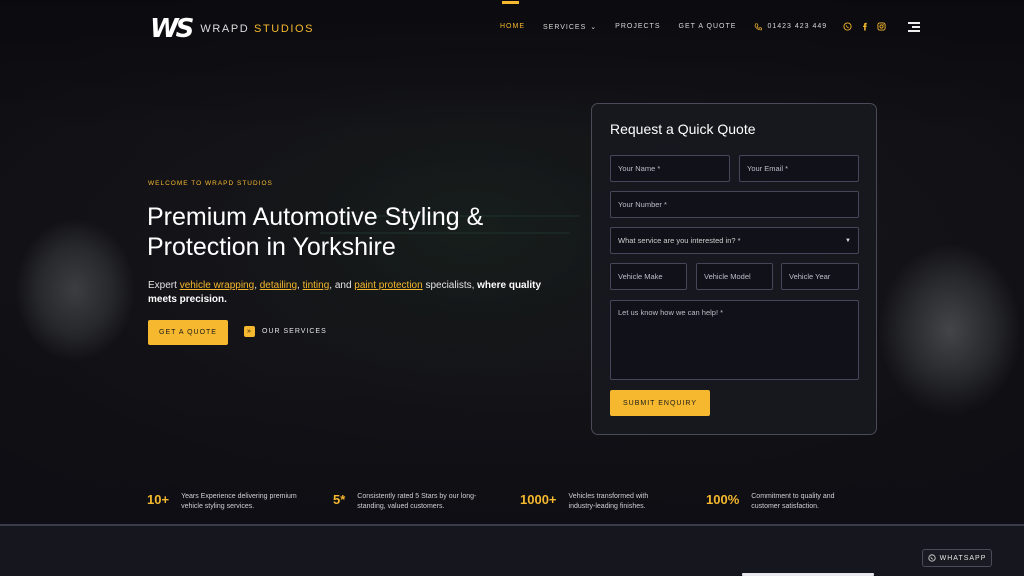 The height and width of the screenshot is (576, 1024). I want to click on phone-link: 01423 423 449, so click(791, 26).